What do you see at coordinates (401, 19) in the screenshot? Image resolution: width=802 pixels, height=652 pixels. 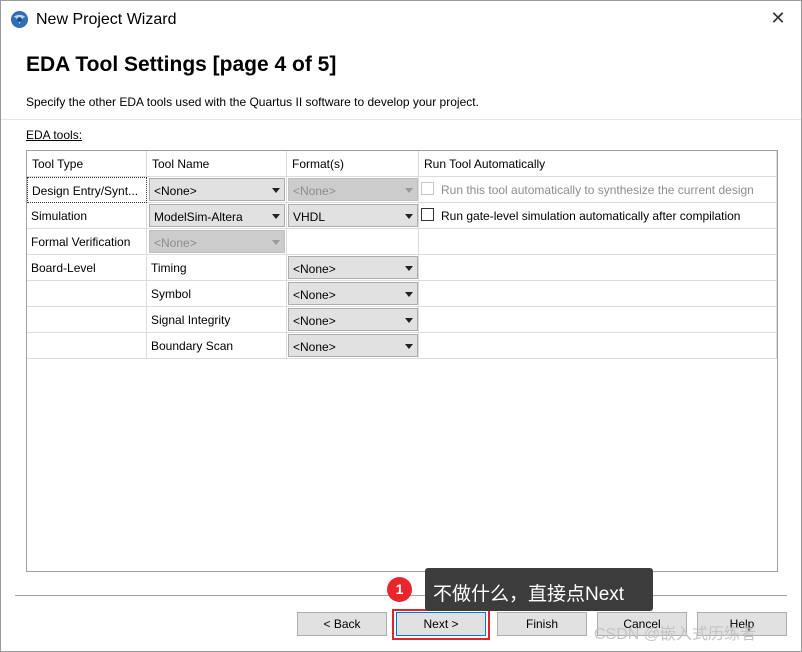 I see `title-bar: New Project Wizard ✕` at bounding box center [401, 19].